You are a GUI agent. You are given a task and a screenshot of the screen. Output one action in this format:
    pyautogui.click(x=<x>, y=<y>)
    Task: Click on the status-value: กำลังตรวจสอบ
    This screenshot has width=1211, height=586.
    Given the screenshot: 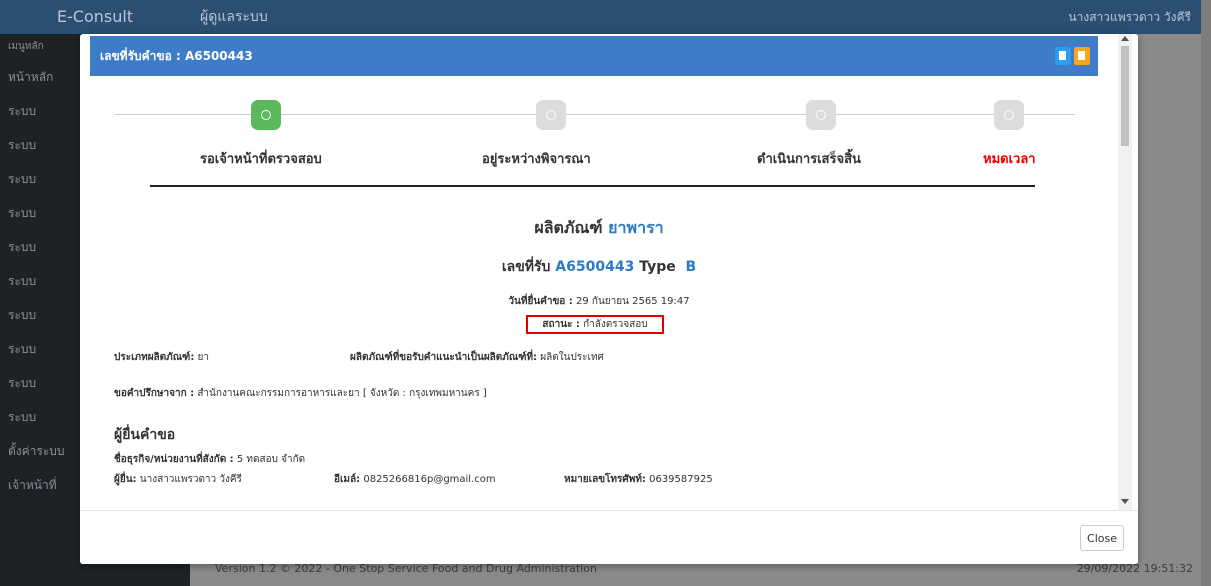 What is the action you would take?
    pyautogui.click(x=615, y=324)
    